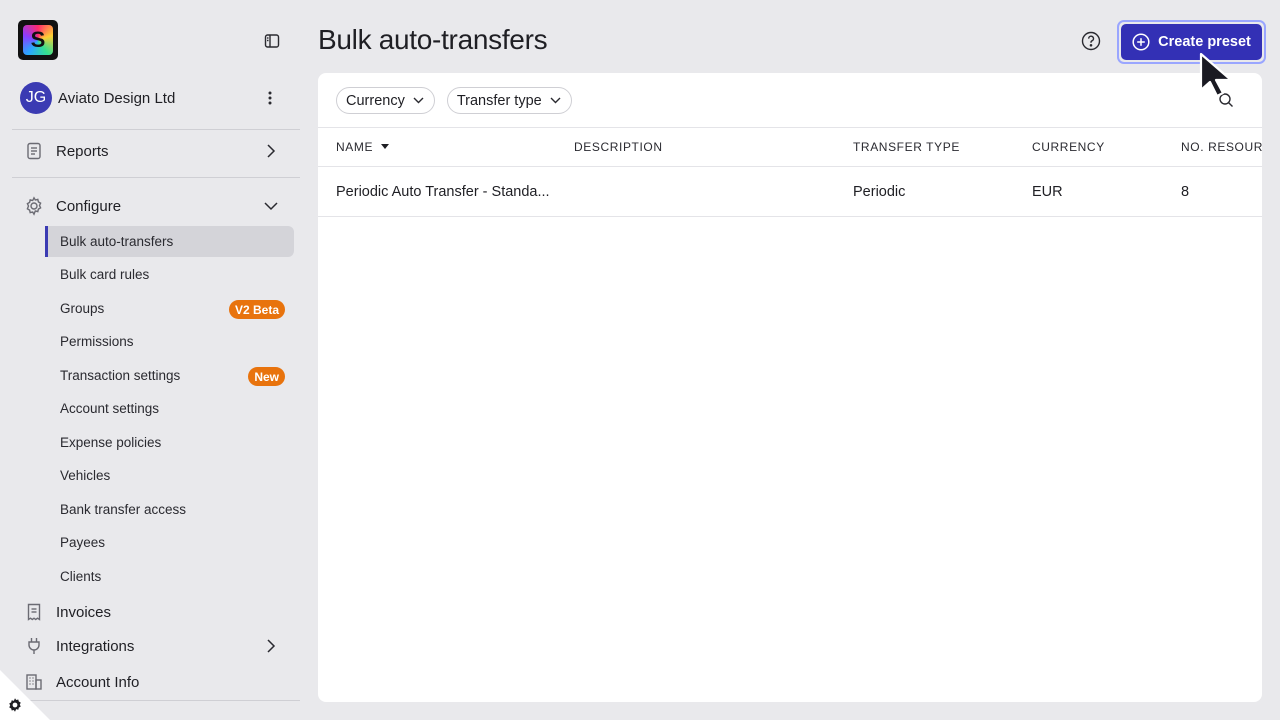 This screenshot has width=1280, height=720. What do you see at coordinates (82, 151) in the screenshot?
I see `sidebar-item-label: Reports` at bounding box center [82, 151].